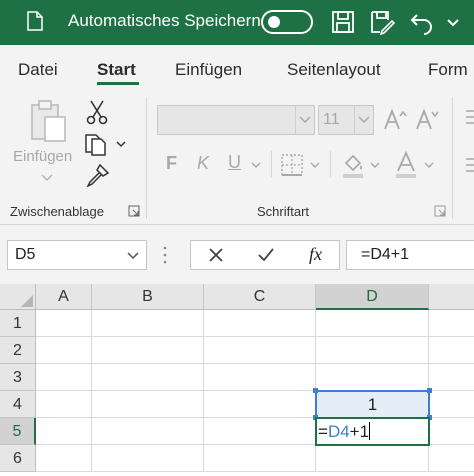  What do you see at coordinates (452, 158) in the screenshot?
I see `group-separator` at bounding box center [452, 158].